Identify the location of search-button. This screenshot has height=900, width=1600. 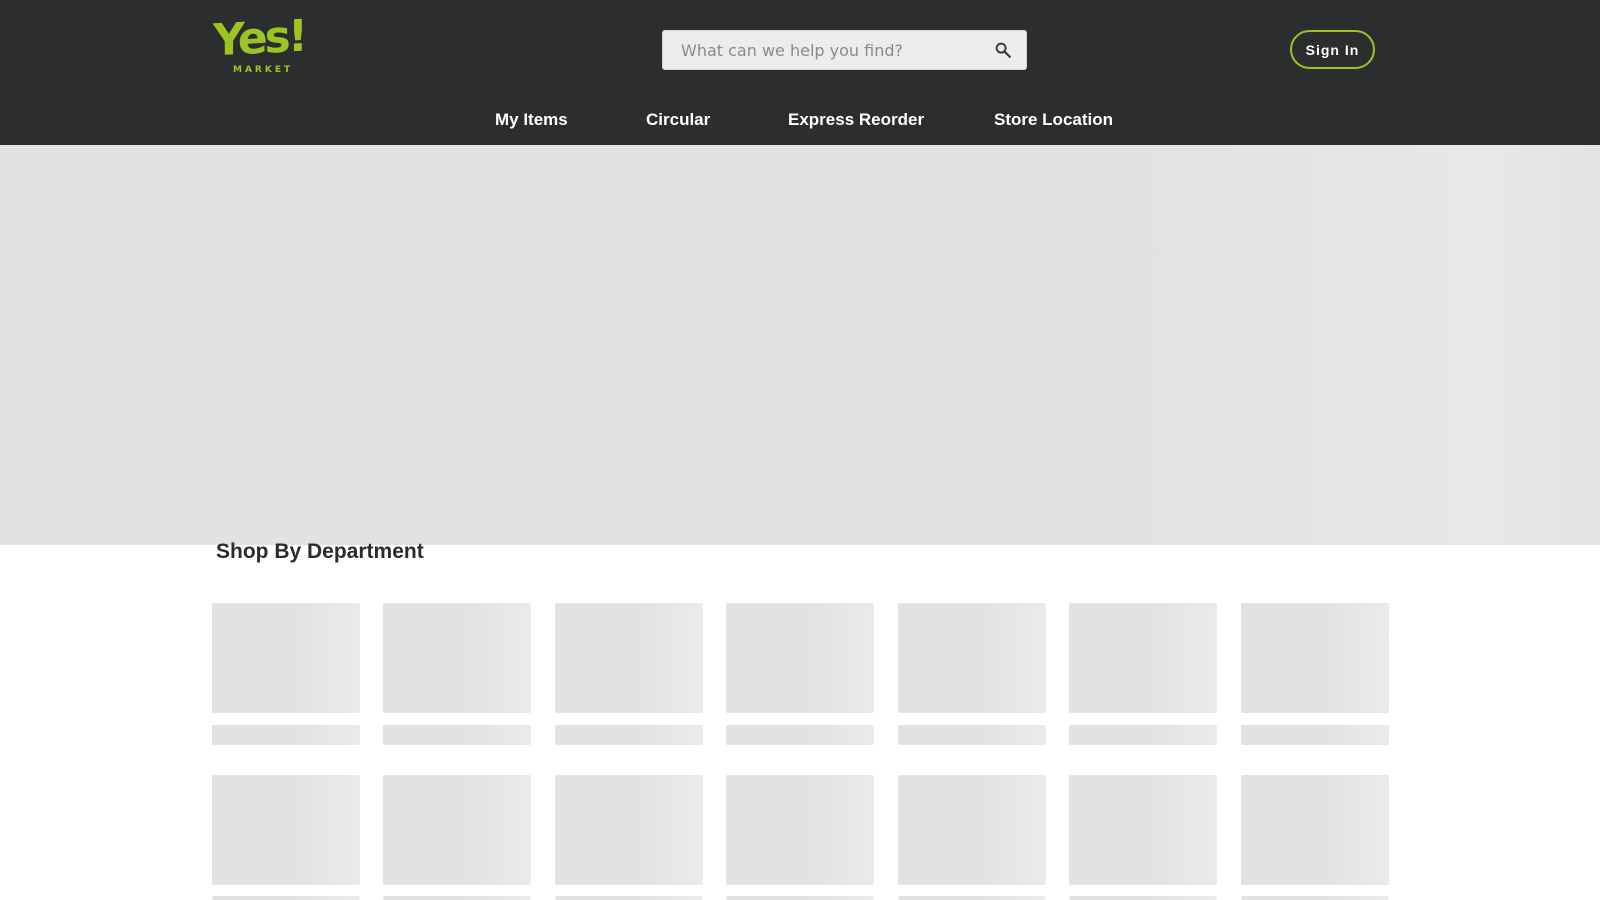
(1003, 50).